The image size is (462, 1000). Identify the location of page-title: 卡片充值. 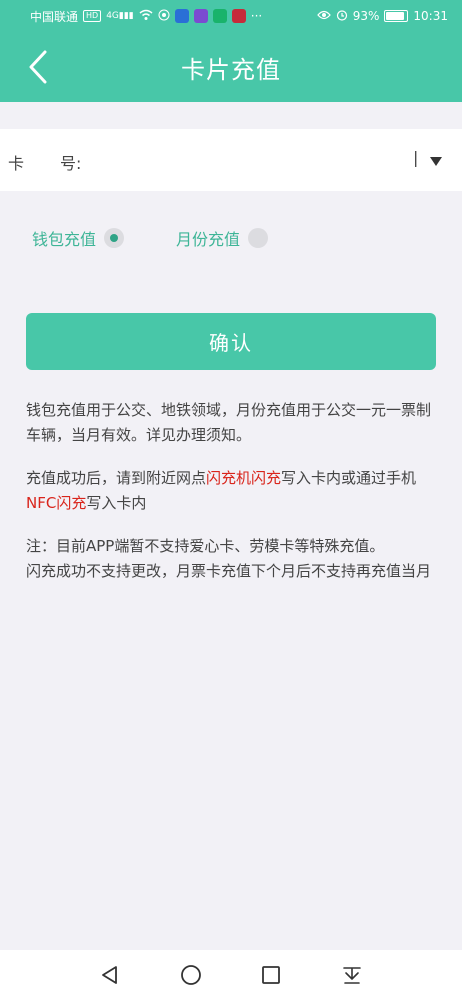
(231, 70).